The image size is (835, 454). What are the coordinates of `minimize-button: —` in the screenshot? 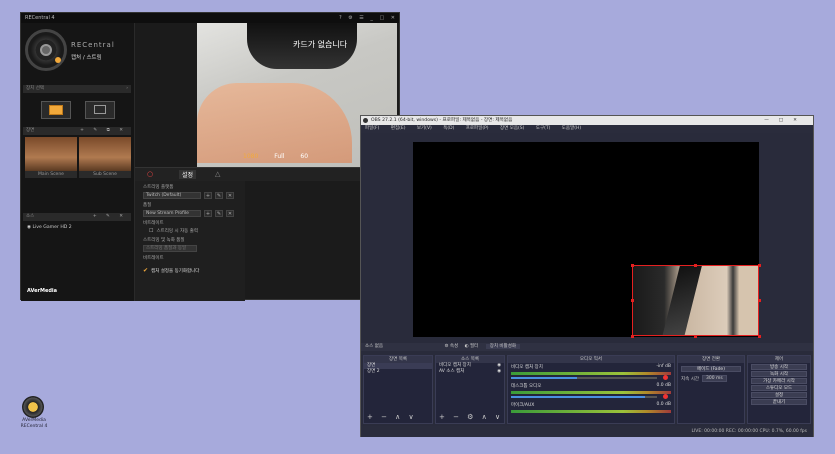 It's located at (771, 120).